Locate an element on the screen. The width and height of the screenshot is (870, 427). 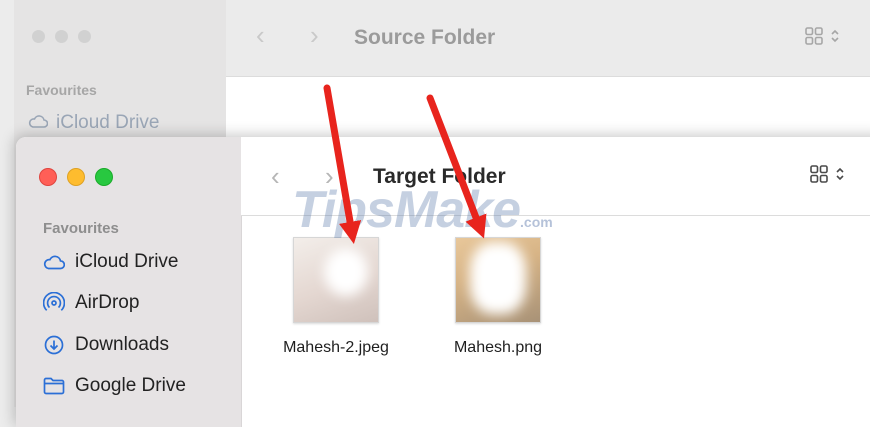
file-name: Mahesh-2.jpeg is located at coordinates (336, 347).